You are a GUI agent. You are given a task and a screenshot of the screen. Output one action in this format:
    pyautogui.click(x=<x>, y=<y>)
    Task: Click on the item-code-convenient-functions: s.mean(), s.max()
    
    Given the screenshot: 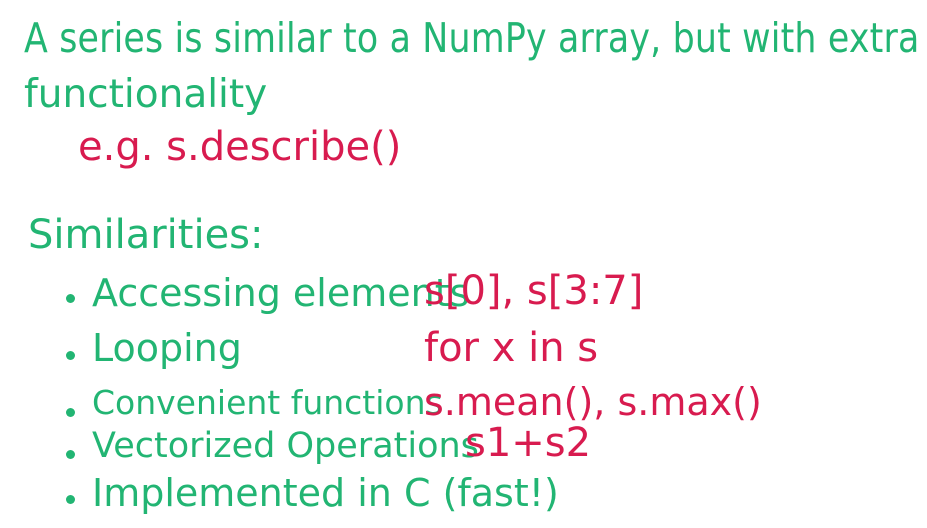 What is the action you would take?
    pyautogui.click(x=593, y=402)
    